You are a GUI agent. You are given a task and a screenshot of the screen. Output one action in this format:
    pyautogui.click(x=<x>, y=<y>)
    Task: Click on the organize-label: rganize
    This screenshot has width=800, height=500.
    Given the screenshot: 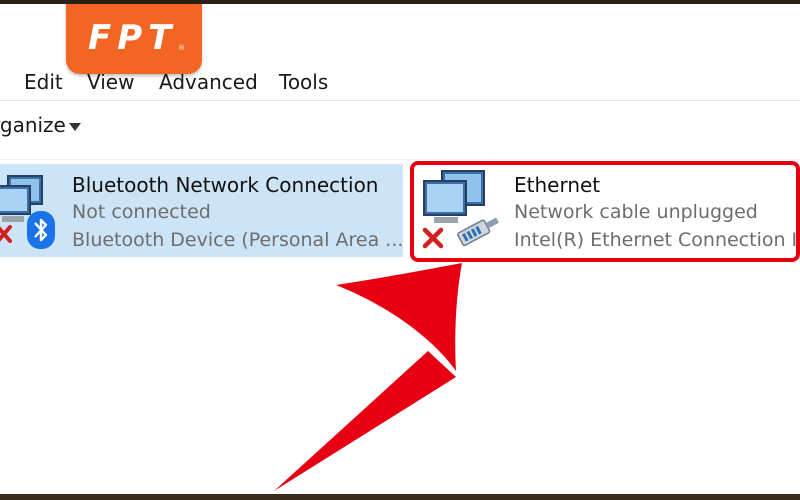 What is the action you would take?
    pyautogui.click(x=33, y=125)
    